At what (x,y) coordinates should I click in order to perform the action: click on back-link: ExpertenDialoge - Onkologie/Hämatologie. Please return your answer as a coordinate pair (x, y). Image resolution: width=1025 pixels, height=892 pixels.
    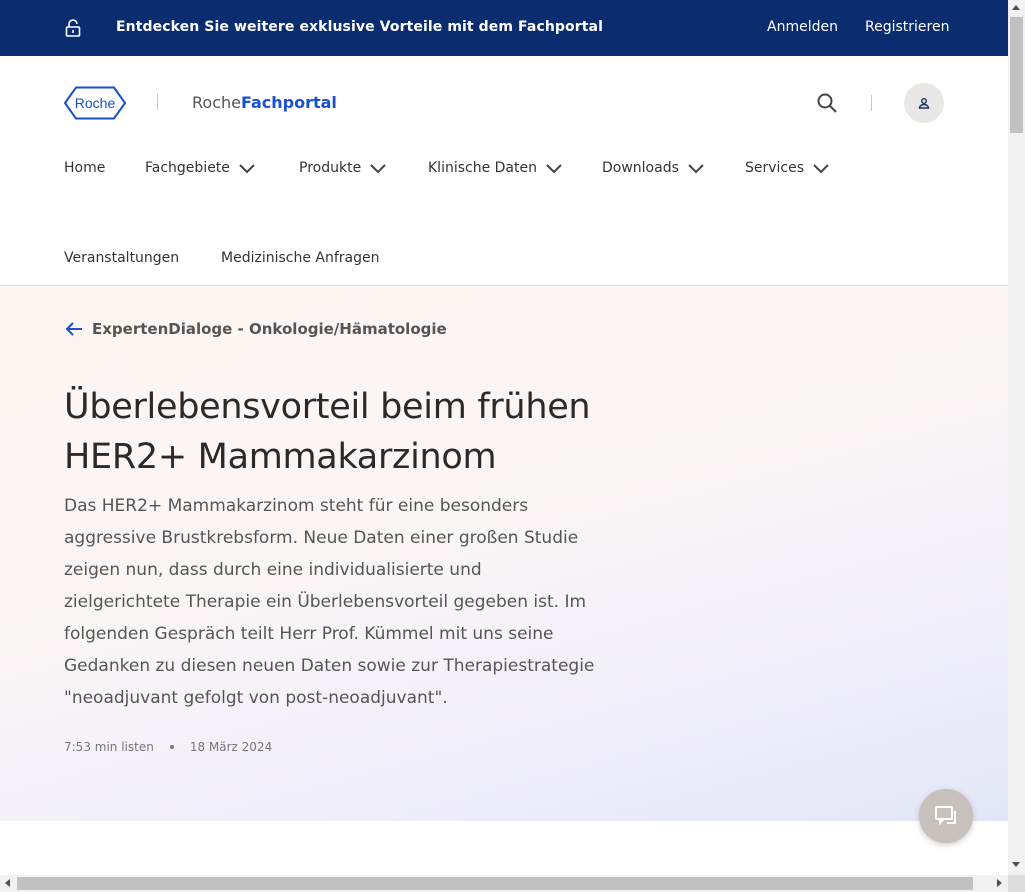
    Looking at the image, I should click on (255, 329).